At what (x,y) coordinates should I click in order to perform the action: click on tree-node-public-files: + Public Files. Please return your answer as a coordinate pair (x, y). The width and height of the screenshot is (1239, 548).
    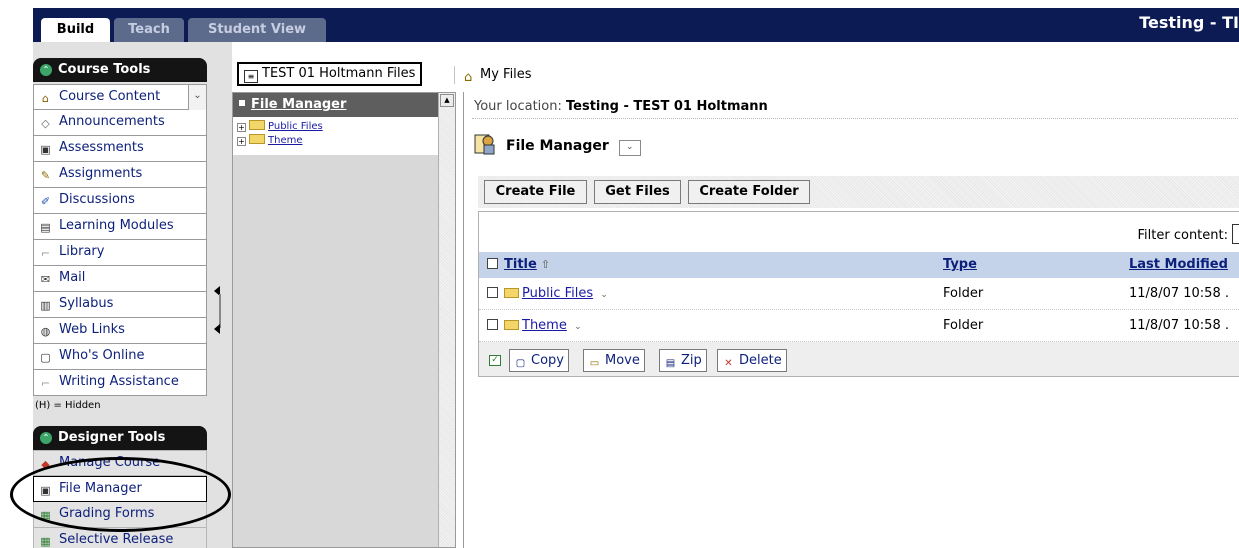
    Looking at the image, I should click on (280, 126).